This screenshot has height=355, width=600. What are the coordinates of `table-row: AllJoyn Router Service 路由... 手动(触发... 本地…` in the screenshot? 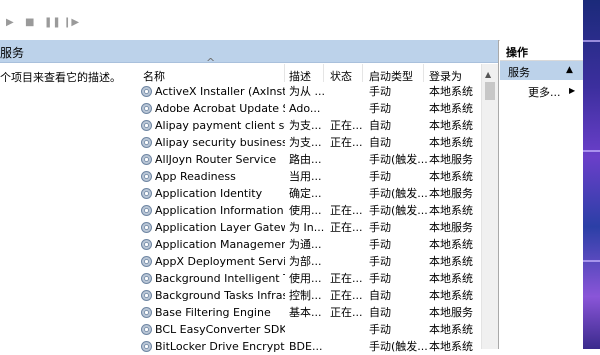 It's located at (311, 159).